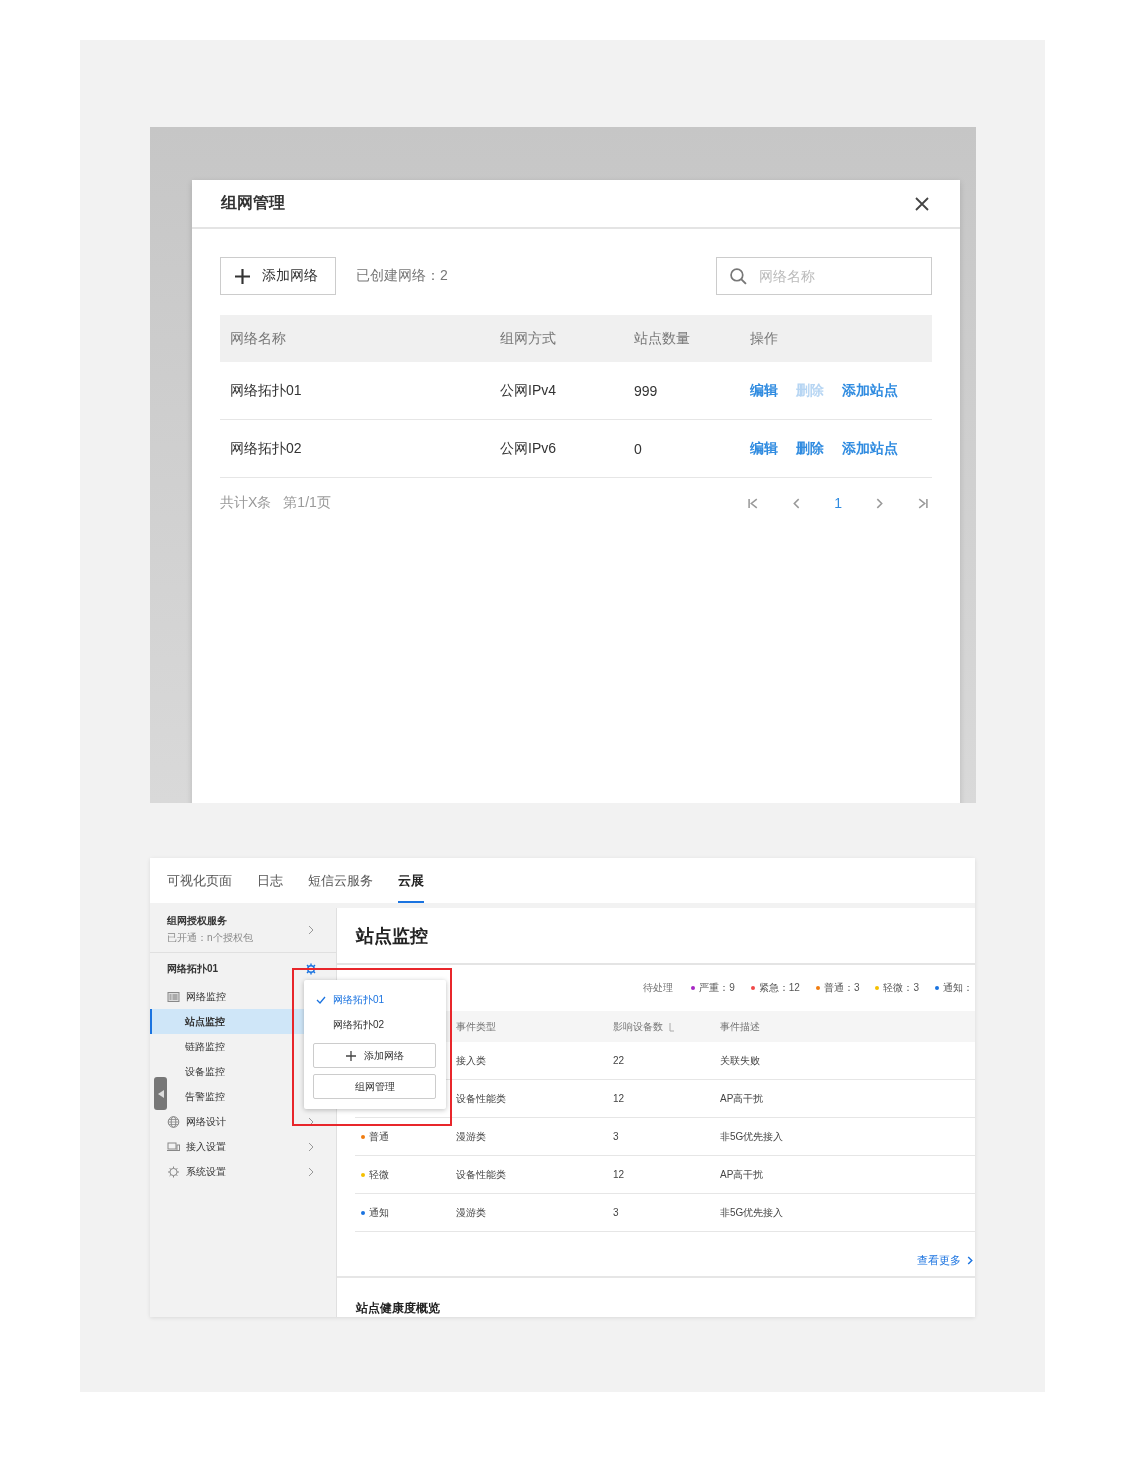  I want to click on settings-icon, so click(311, 969).